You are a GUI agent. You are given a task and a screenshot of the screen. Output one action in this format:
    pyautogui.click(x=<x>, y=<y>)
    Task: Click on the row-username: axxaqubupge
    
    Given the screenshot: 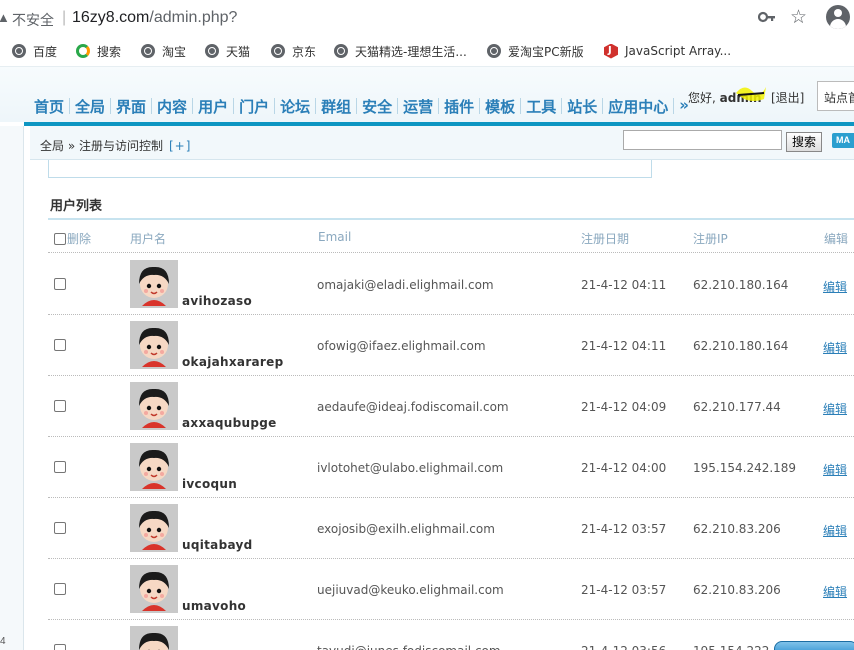 What is the action you would take?
    pyautogui.click(x=229, y=423)
    